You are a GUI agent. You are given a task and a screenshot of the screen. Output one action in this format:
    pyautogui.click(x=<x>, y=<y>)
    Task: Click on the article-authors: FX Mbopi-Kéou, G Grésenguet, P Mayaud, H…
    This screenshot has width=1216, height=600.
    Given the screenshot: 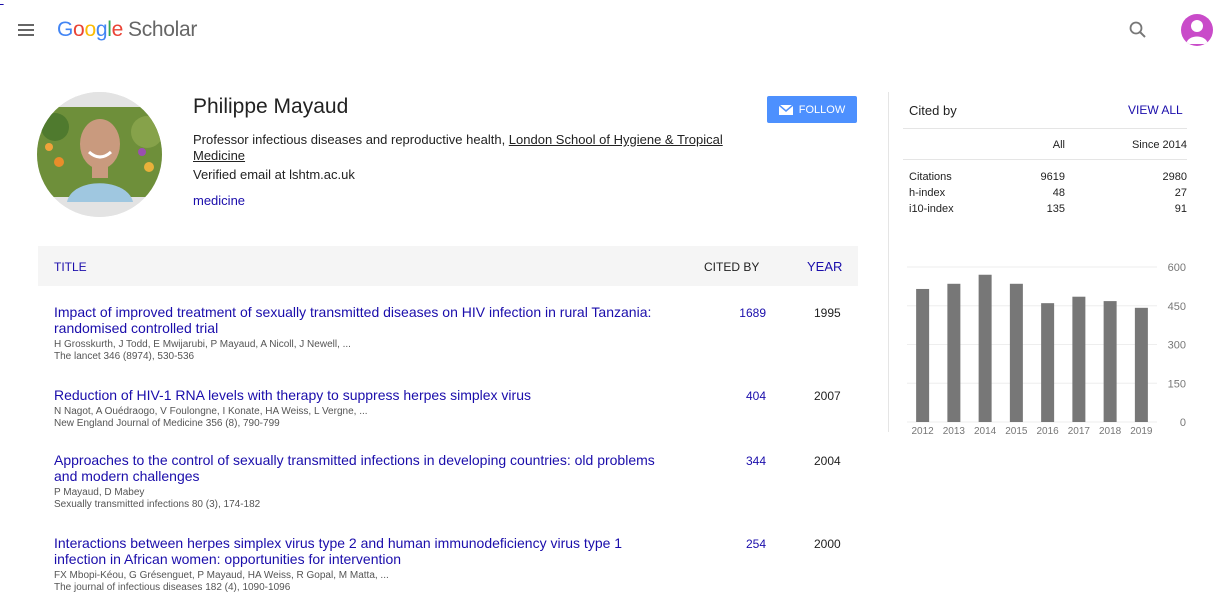 What is the action you would take?
    pyautogui.click(x=221, y=575)
    